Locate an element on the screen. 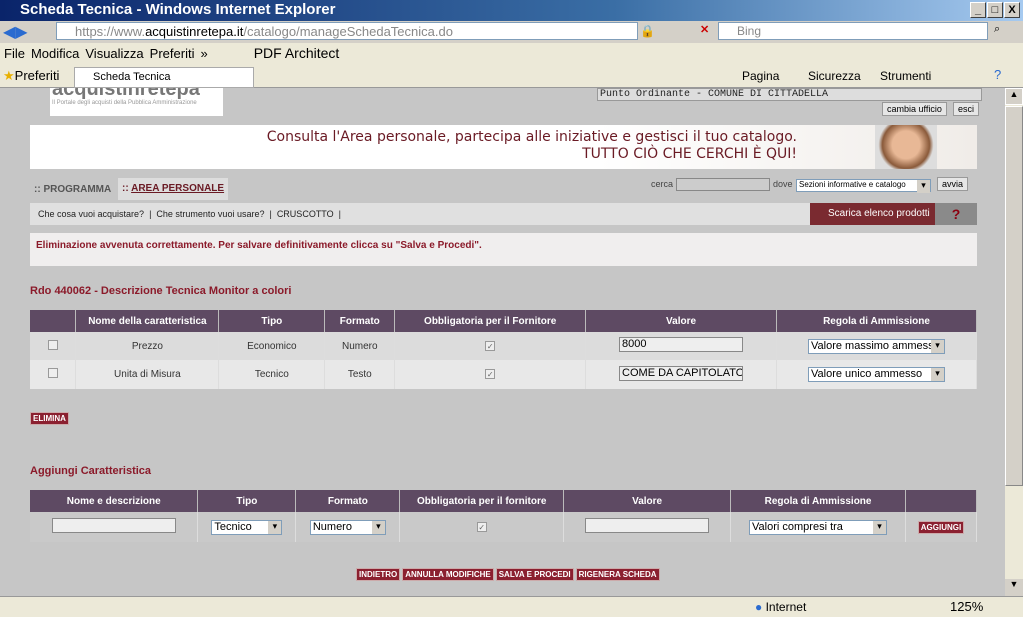 Image resolution: width=1023 pixels, height=617 pixels. save-proceed-button: SALVA E PROCEDI is located at coordinates (534, 574).